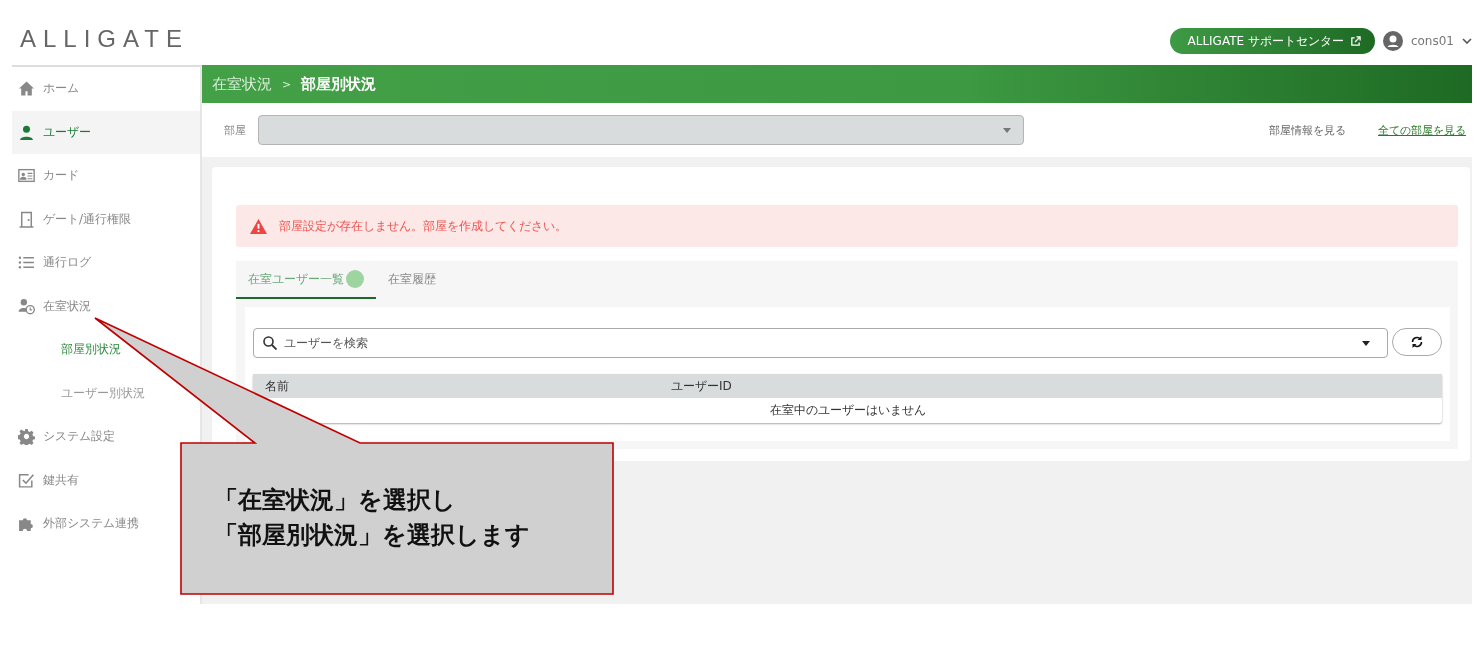 The image size is (1480, 666). Describe the element at coordinates (106, 350) in the screenshot. I see `sidebar-subitem: 部屋別状況` at that location.